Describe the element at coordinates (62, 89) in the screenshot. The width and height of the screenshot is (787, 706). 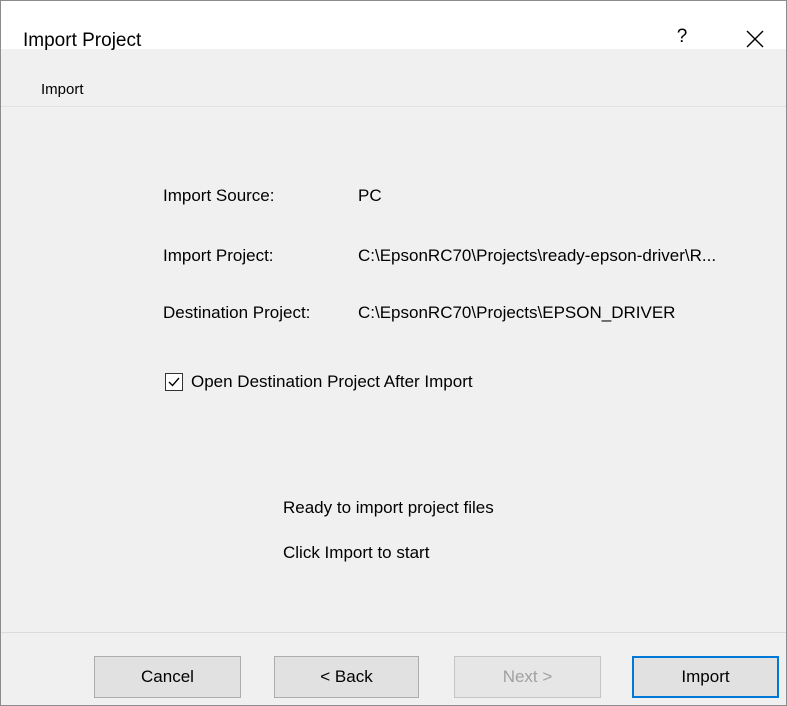
I see `section-label: Import` at that location.